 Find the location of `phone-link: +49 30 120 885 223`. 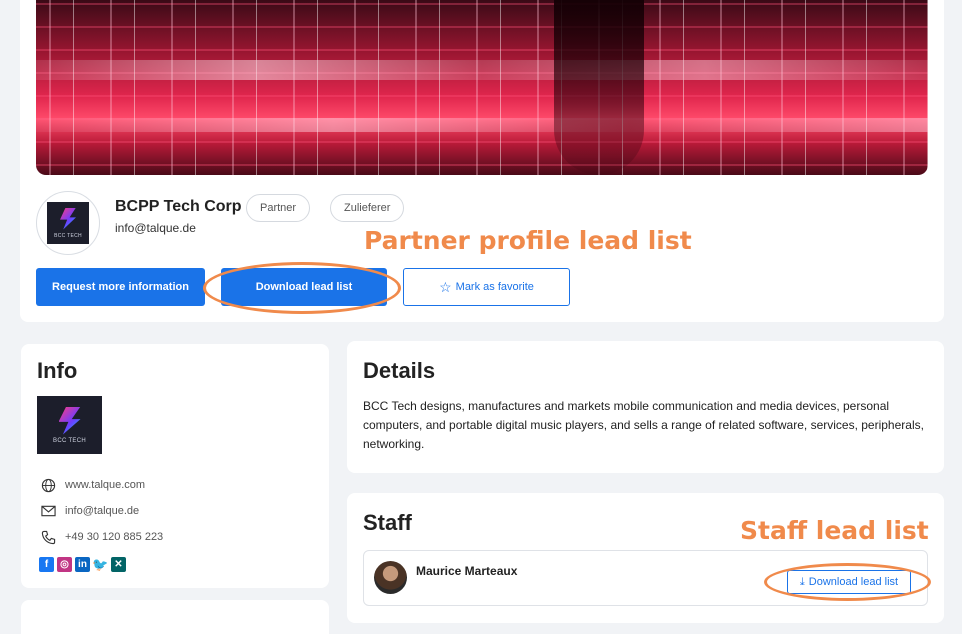

phone-link: +49 30 120 885 223 is located at coordinates (101, 537).